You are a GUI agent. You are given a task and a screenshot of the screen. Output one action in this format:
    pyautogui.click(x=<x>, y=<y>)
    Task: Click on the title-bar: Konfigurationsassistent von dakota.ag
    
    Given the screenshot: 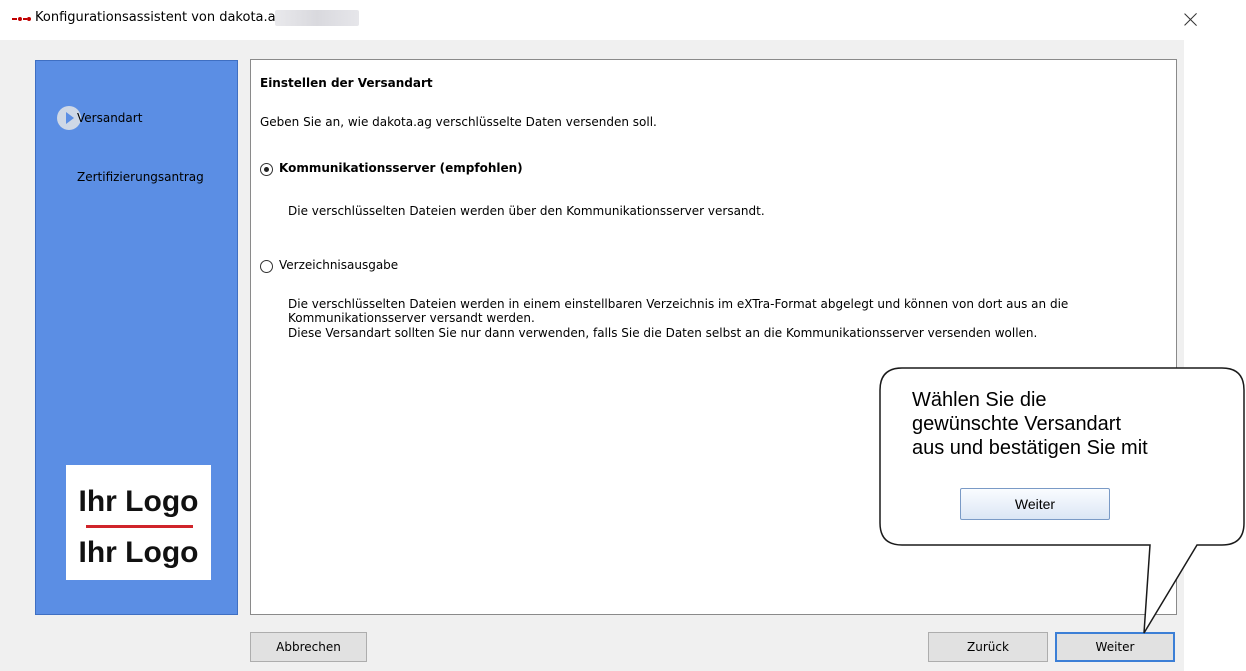 What is the action you would take?
    pyautogui.click(x=500, y=22)
    